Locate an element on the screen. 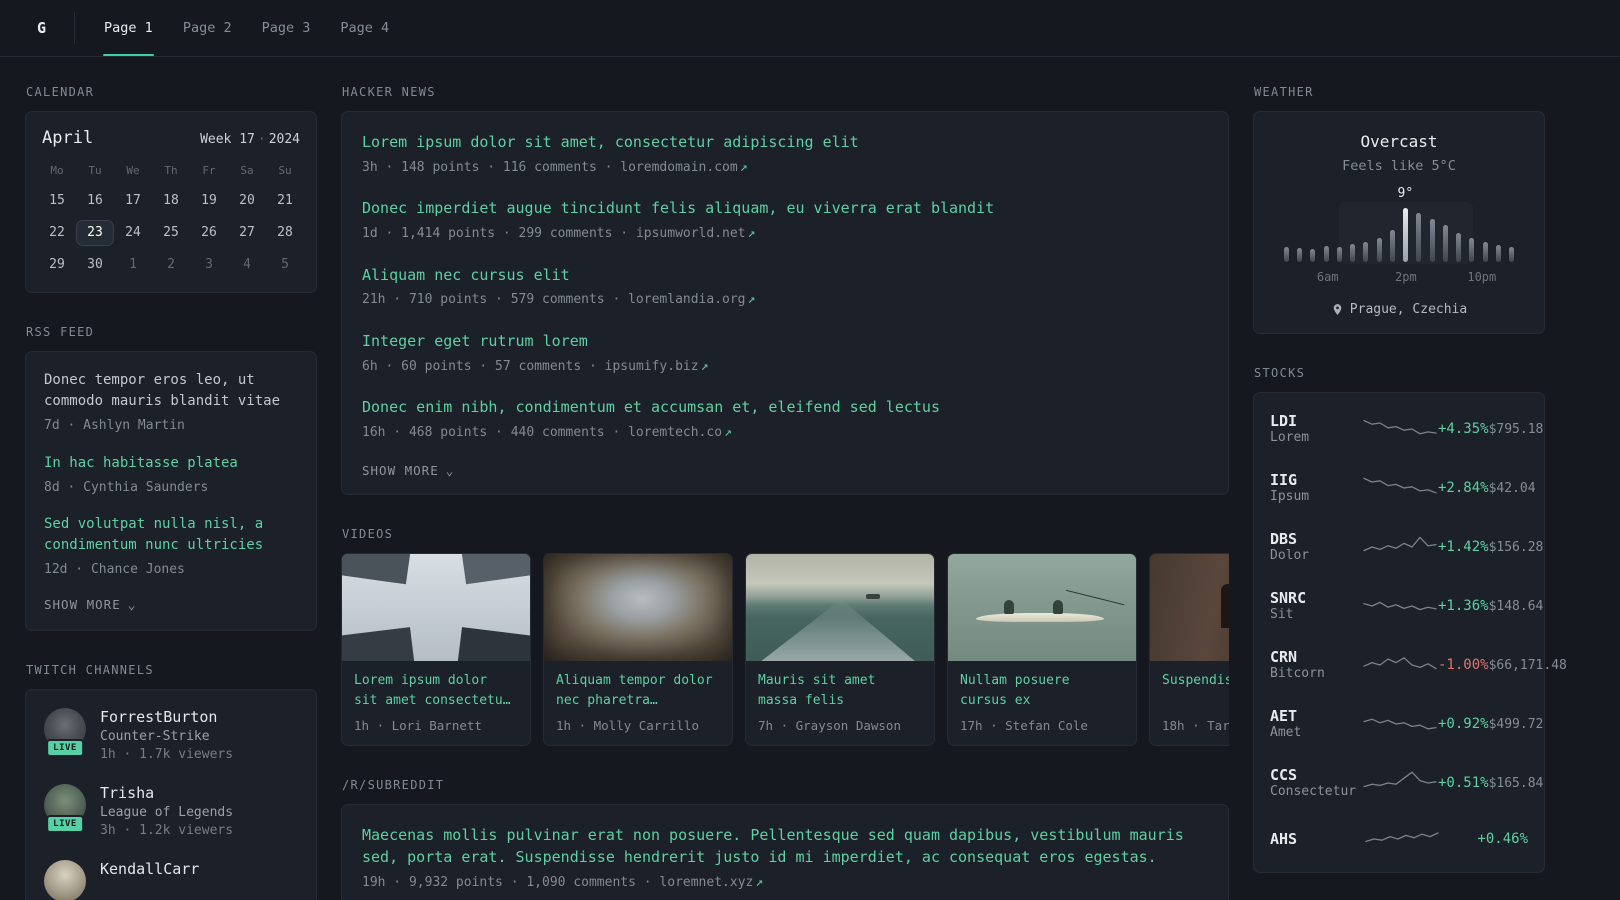 The image size is (1620, 900). stock-row: DBS Dolor +1.42%$156.28 is located at coordinates (1406, 546).